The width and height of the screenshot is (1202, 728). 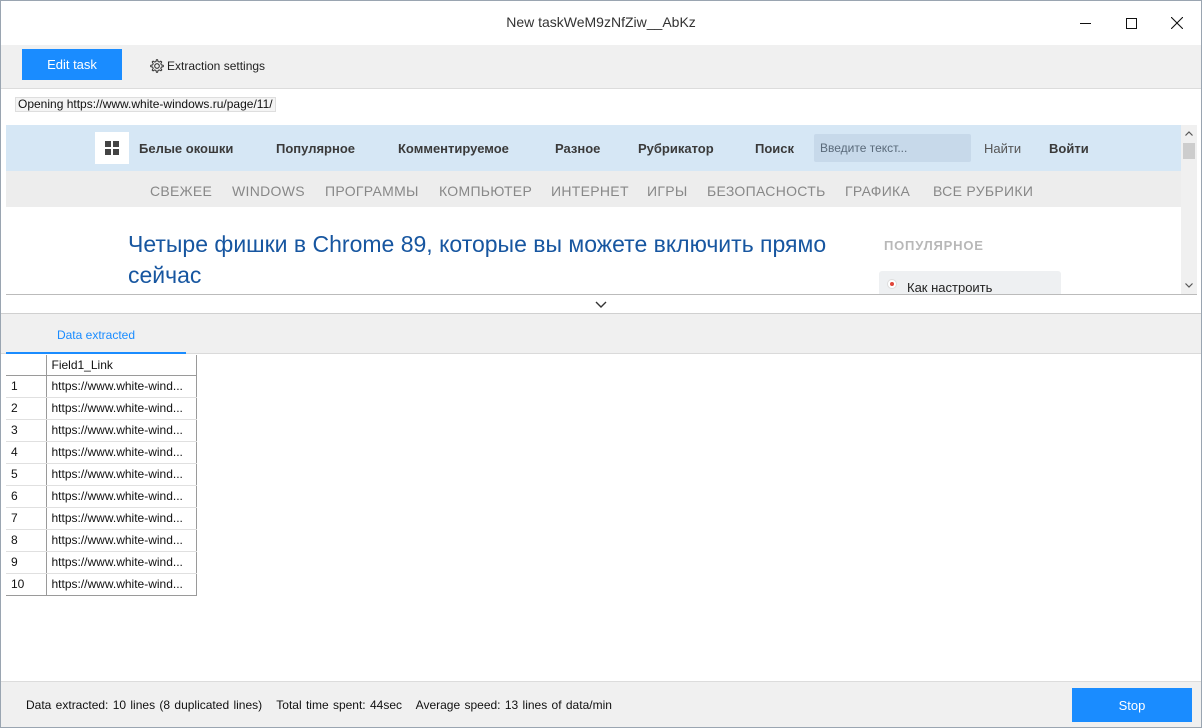 I want to click on close-button, so click(x=1177, y=23).